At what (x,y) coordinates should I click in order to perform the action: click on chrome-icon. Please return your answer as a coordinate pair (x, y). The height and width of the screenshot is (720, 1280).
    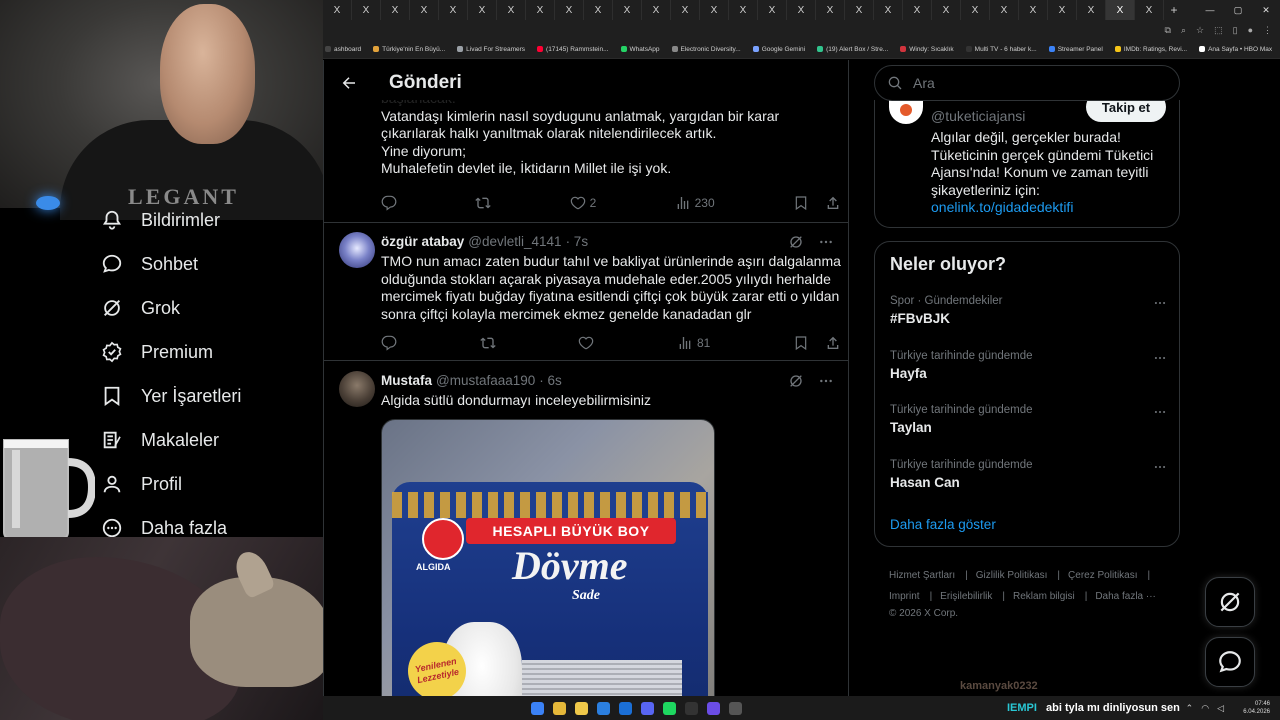
    Looking at the image, I should click on (559, 708).